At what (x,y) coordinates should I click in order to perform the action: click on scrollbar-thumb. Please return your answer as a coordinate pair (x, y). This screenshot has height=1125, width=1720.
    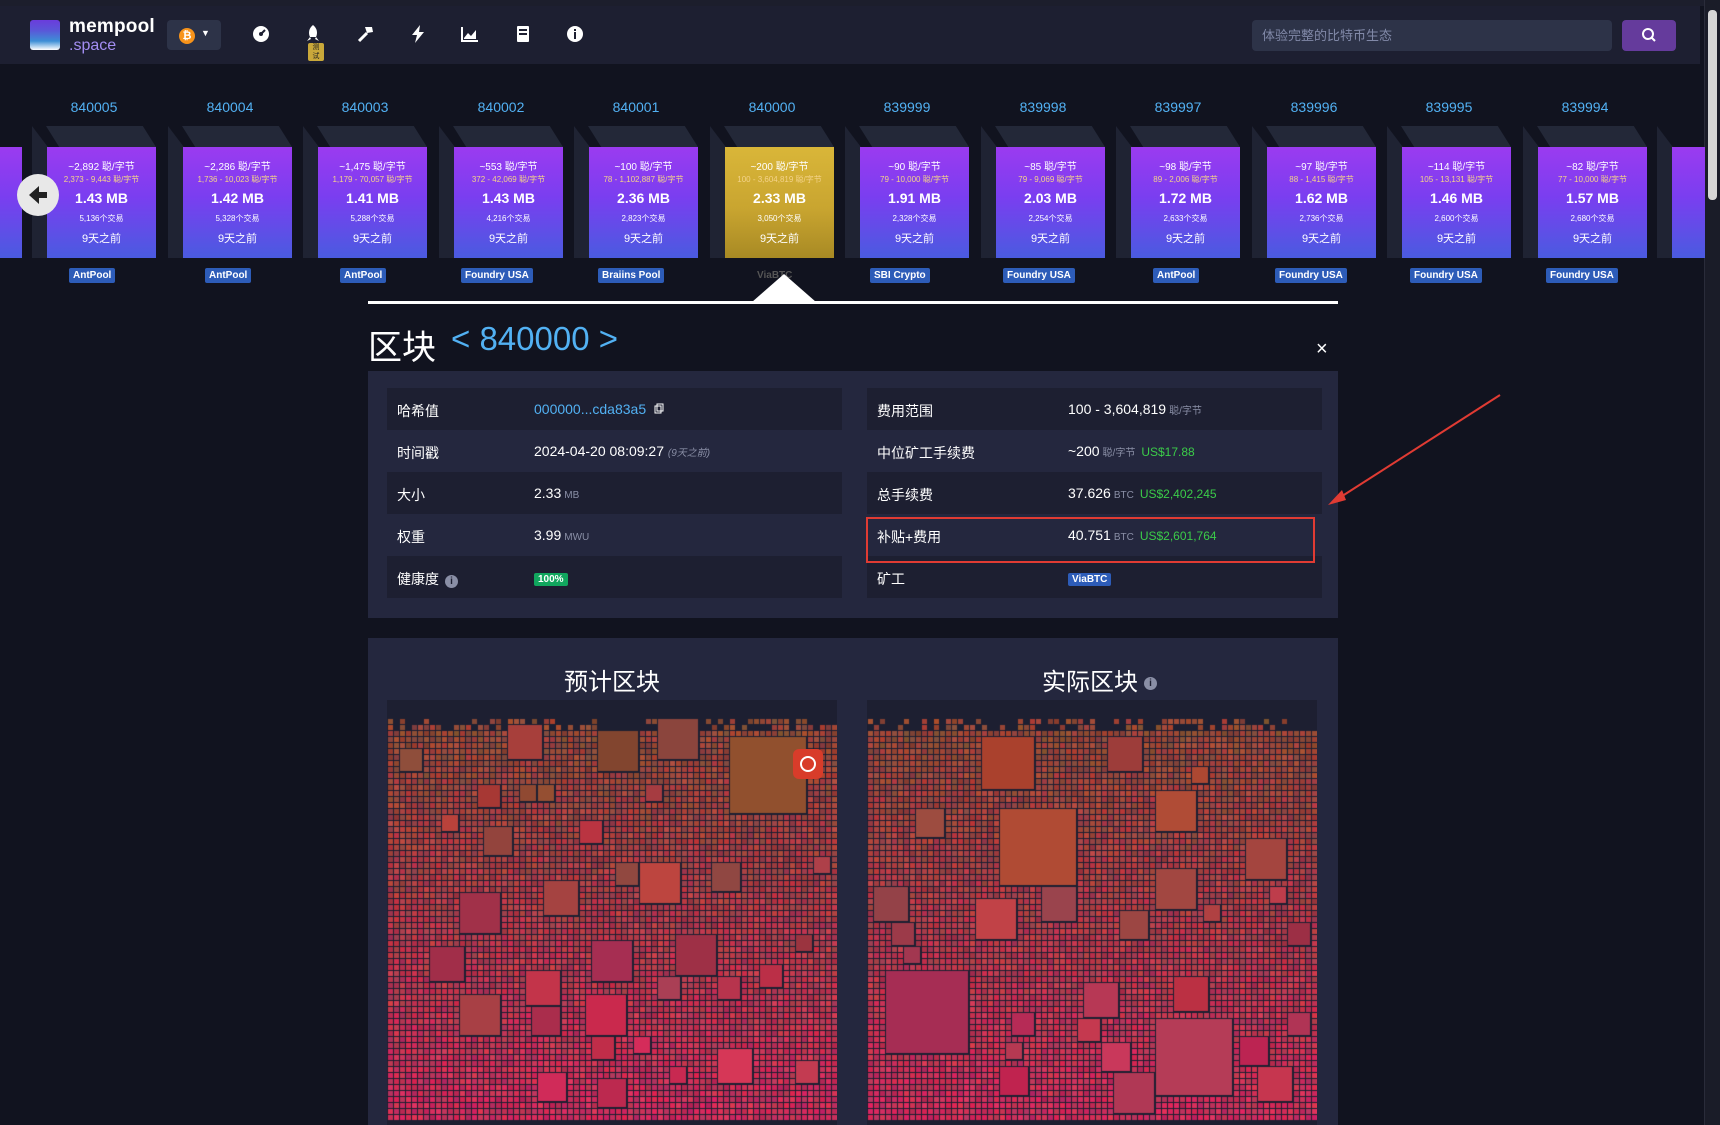
    Looking at the image, I should click on (1712, 105).